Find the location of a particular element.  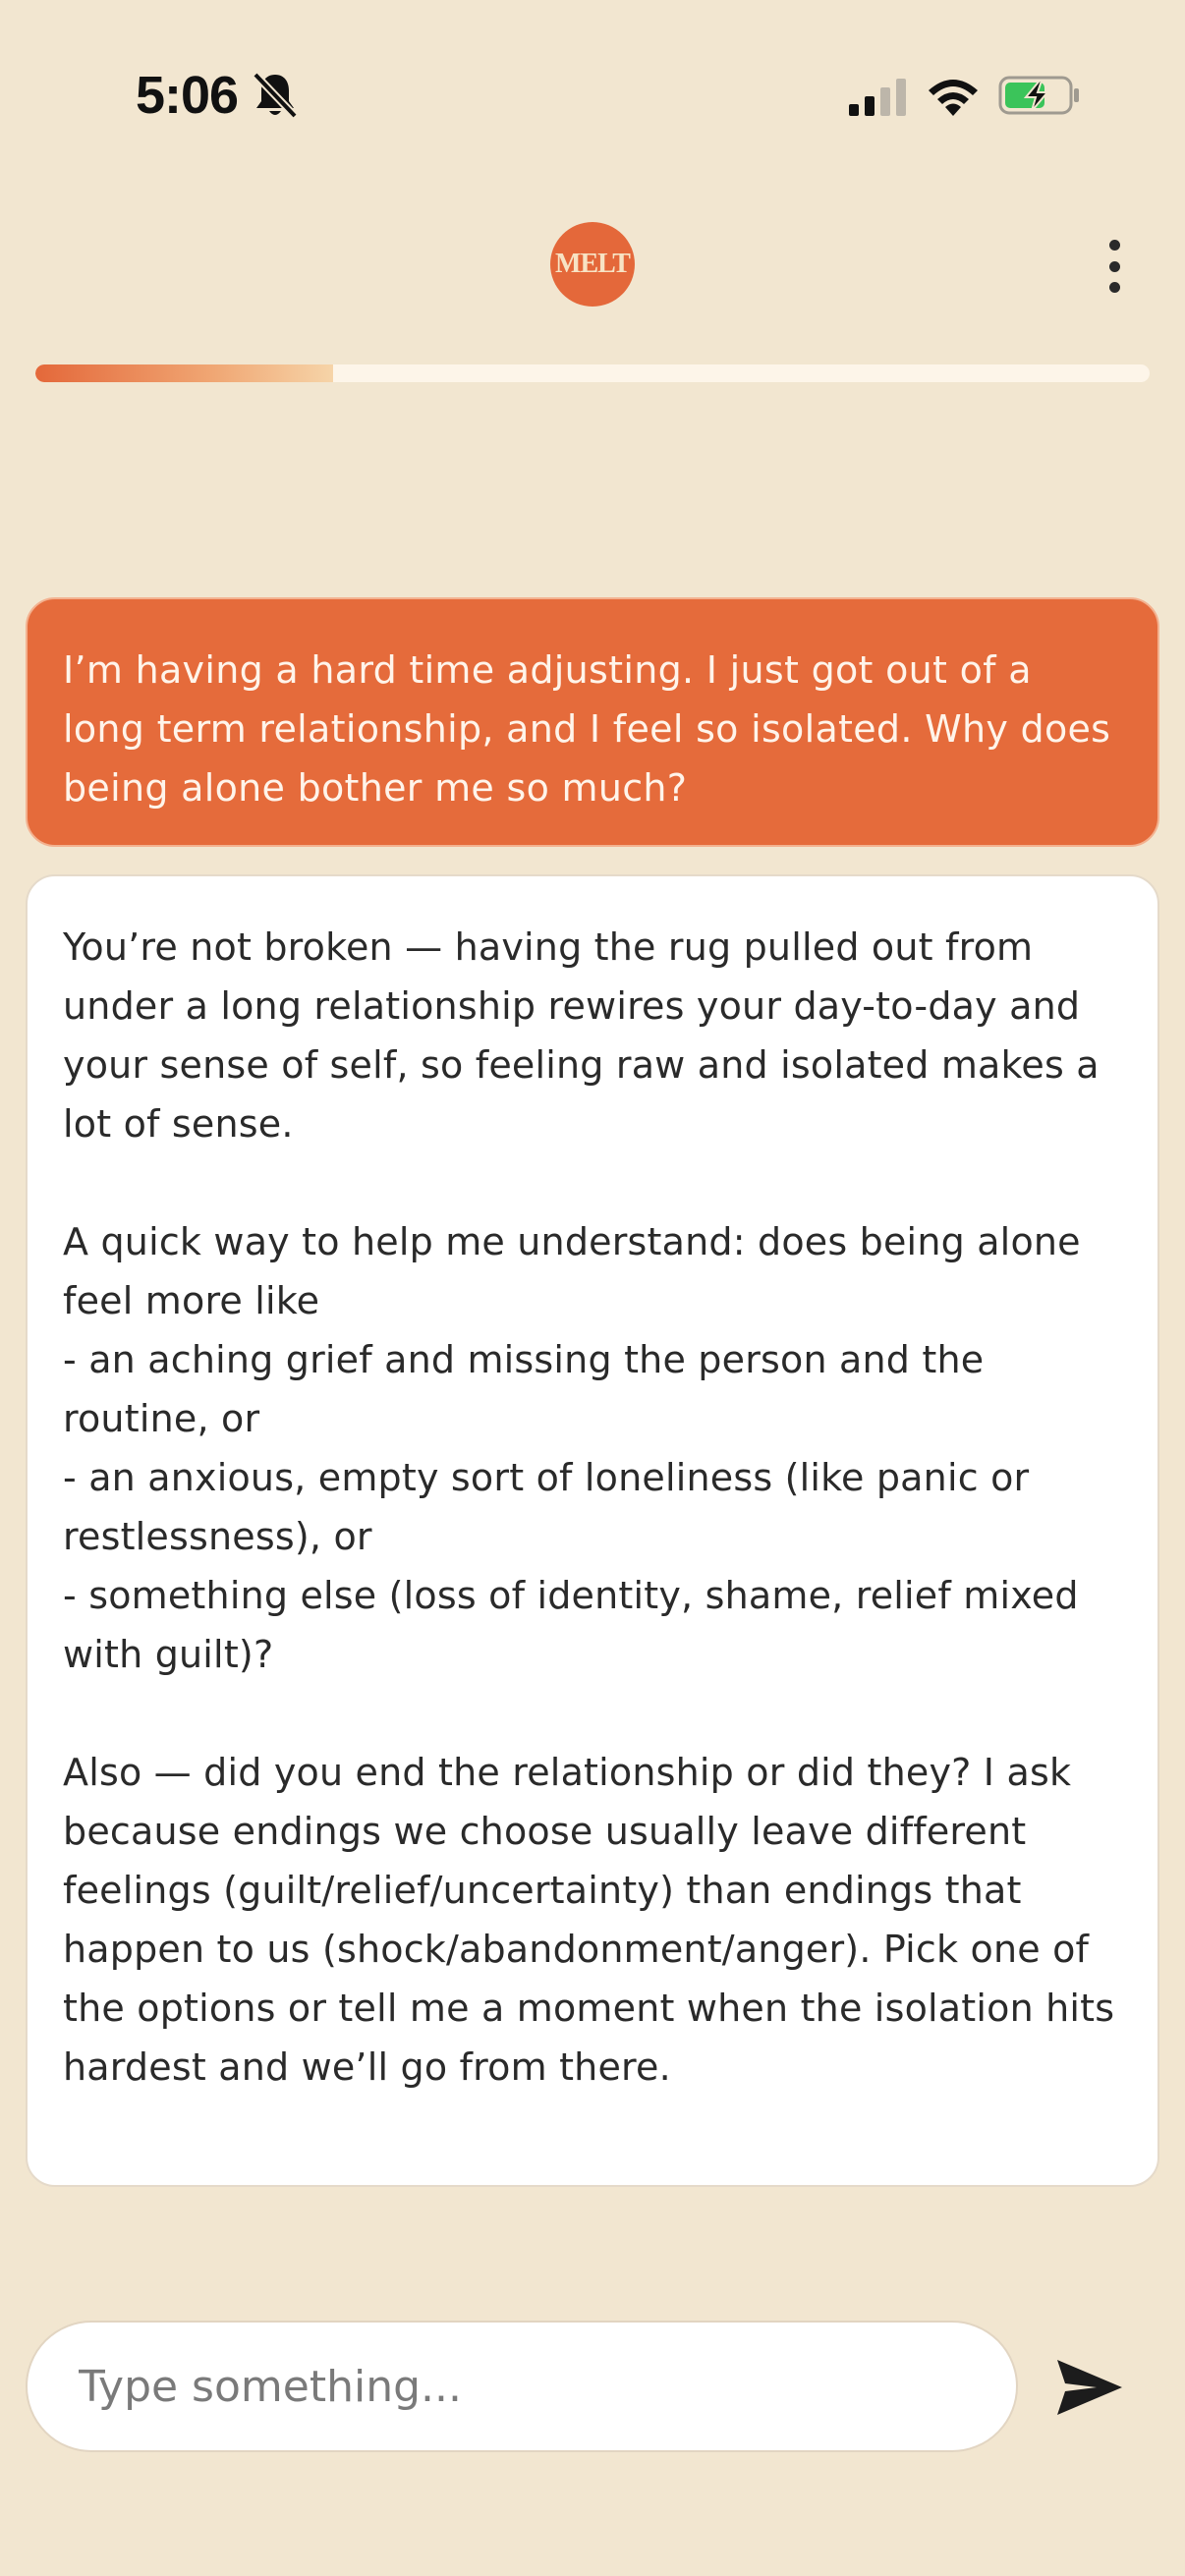

more-vertical-icon is located at coordinates (1115, 266).